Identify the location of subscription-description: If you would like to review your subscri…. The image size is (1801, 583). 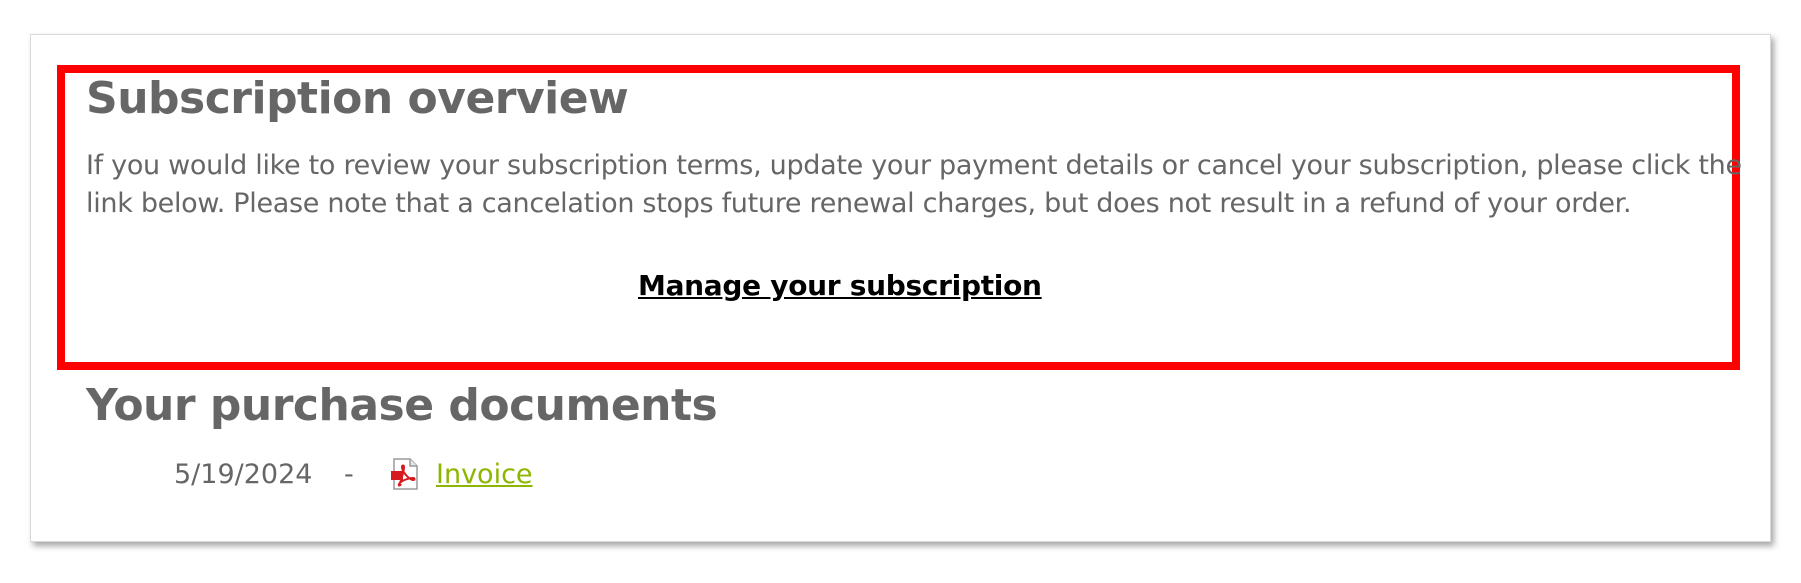
(914, 184).